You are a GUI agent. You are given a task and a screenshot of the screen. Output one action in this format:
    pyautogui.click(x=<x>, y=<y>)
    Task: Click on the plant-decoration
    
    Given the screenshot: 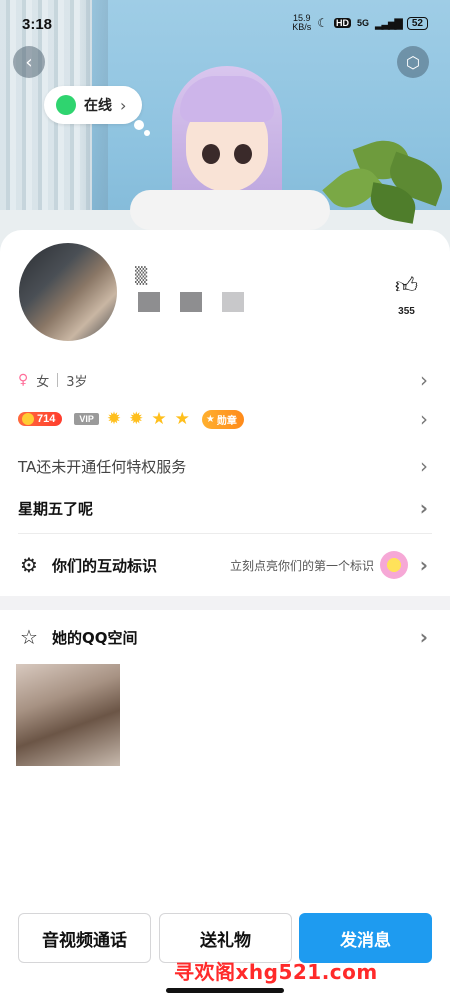 What is the action you would take?
    pyautogui.click(x=383, y=185)
    